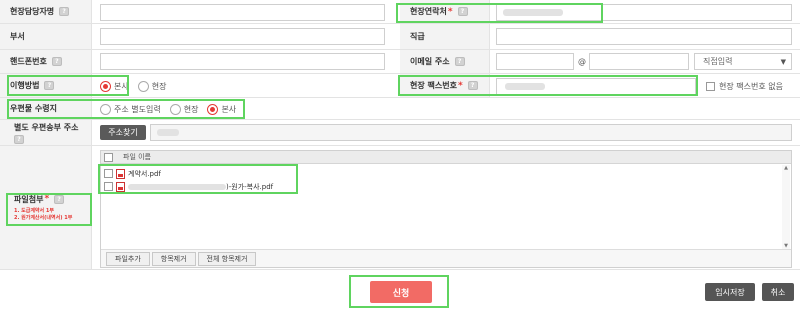  Describe the element at coordinates (46, 127) in the screenshot. I see `separate-address-label: 별도 우편송부 주소` at that location.